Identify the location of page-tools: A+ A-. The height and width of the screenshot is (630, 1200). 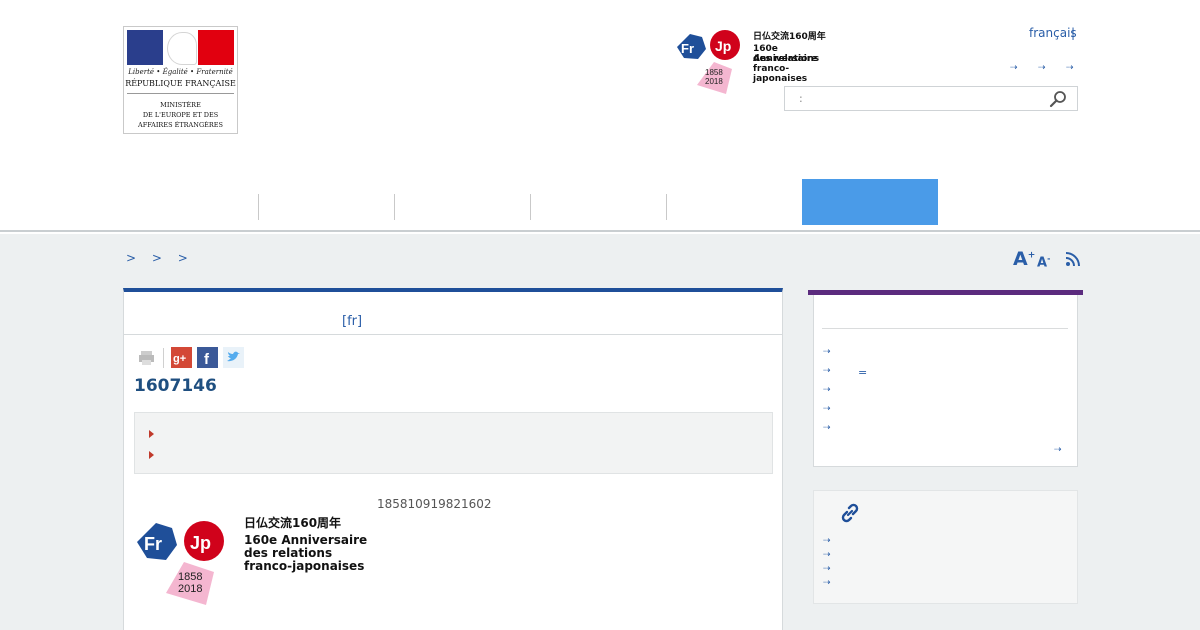
(1048, 260).